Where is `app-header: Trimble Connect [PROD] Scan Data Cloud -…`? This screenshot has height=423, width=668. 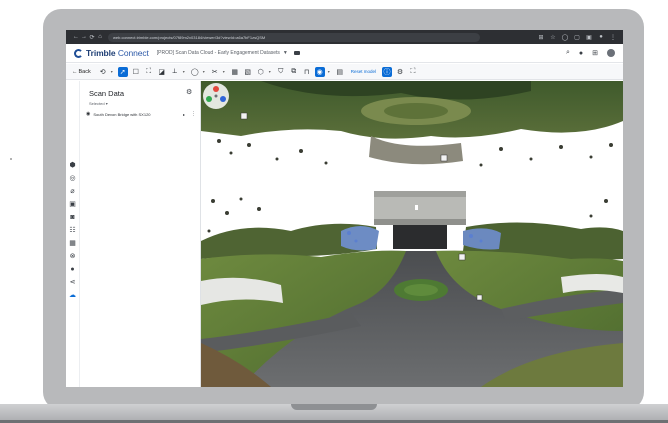 app-header: Trimble Connect [PROD] Scan Data Cloud -… is located at coordinates (344, 53).